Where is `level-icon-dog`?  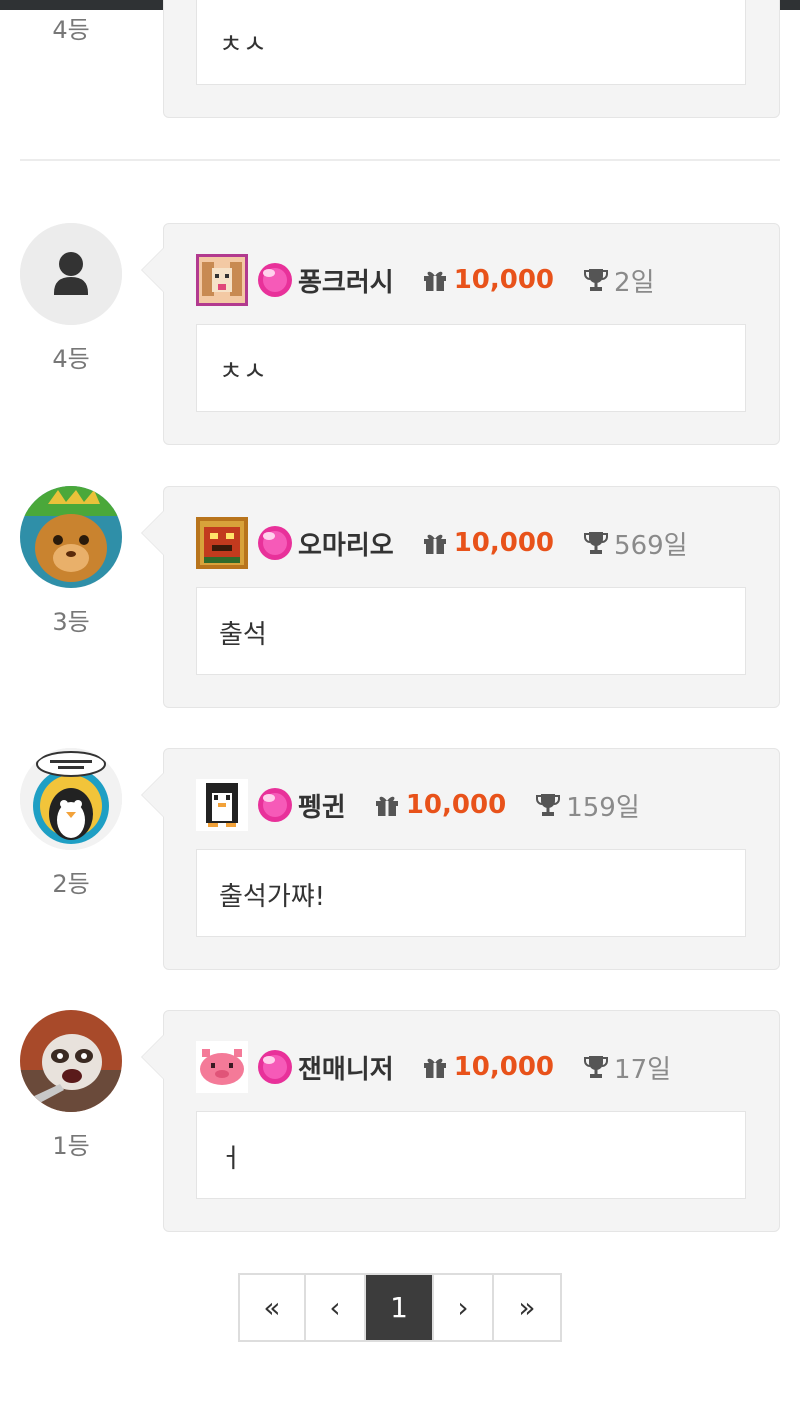 level-icon-dog is located at coordinates (222, 280).